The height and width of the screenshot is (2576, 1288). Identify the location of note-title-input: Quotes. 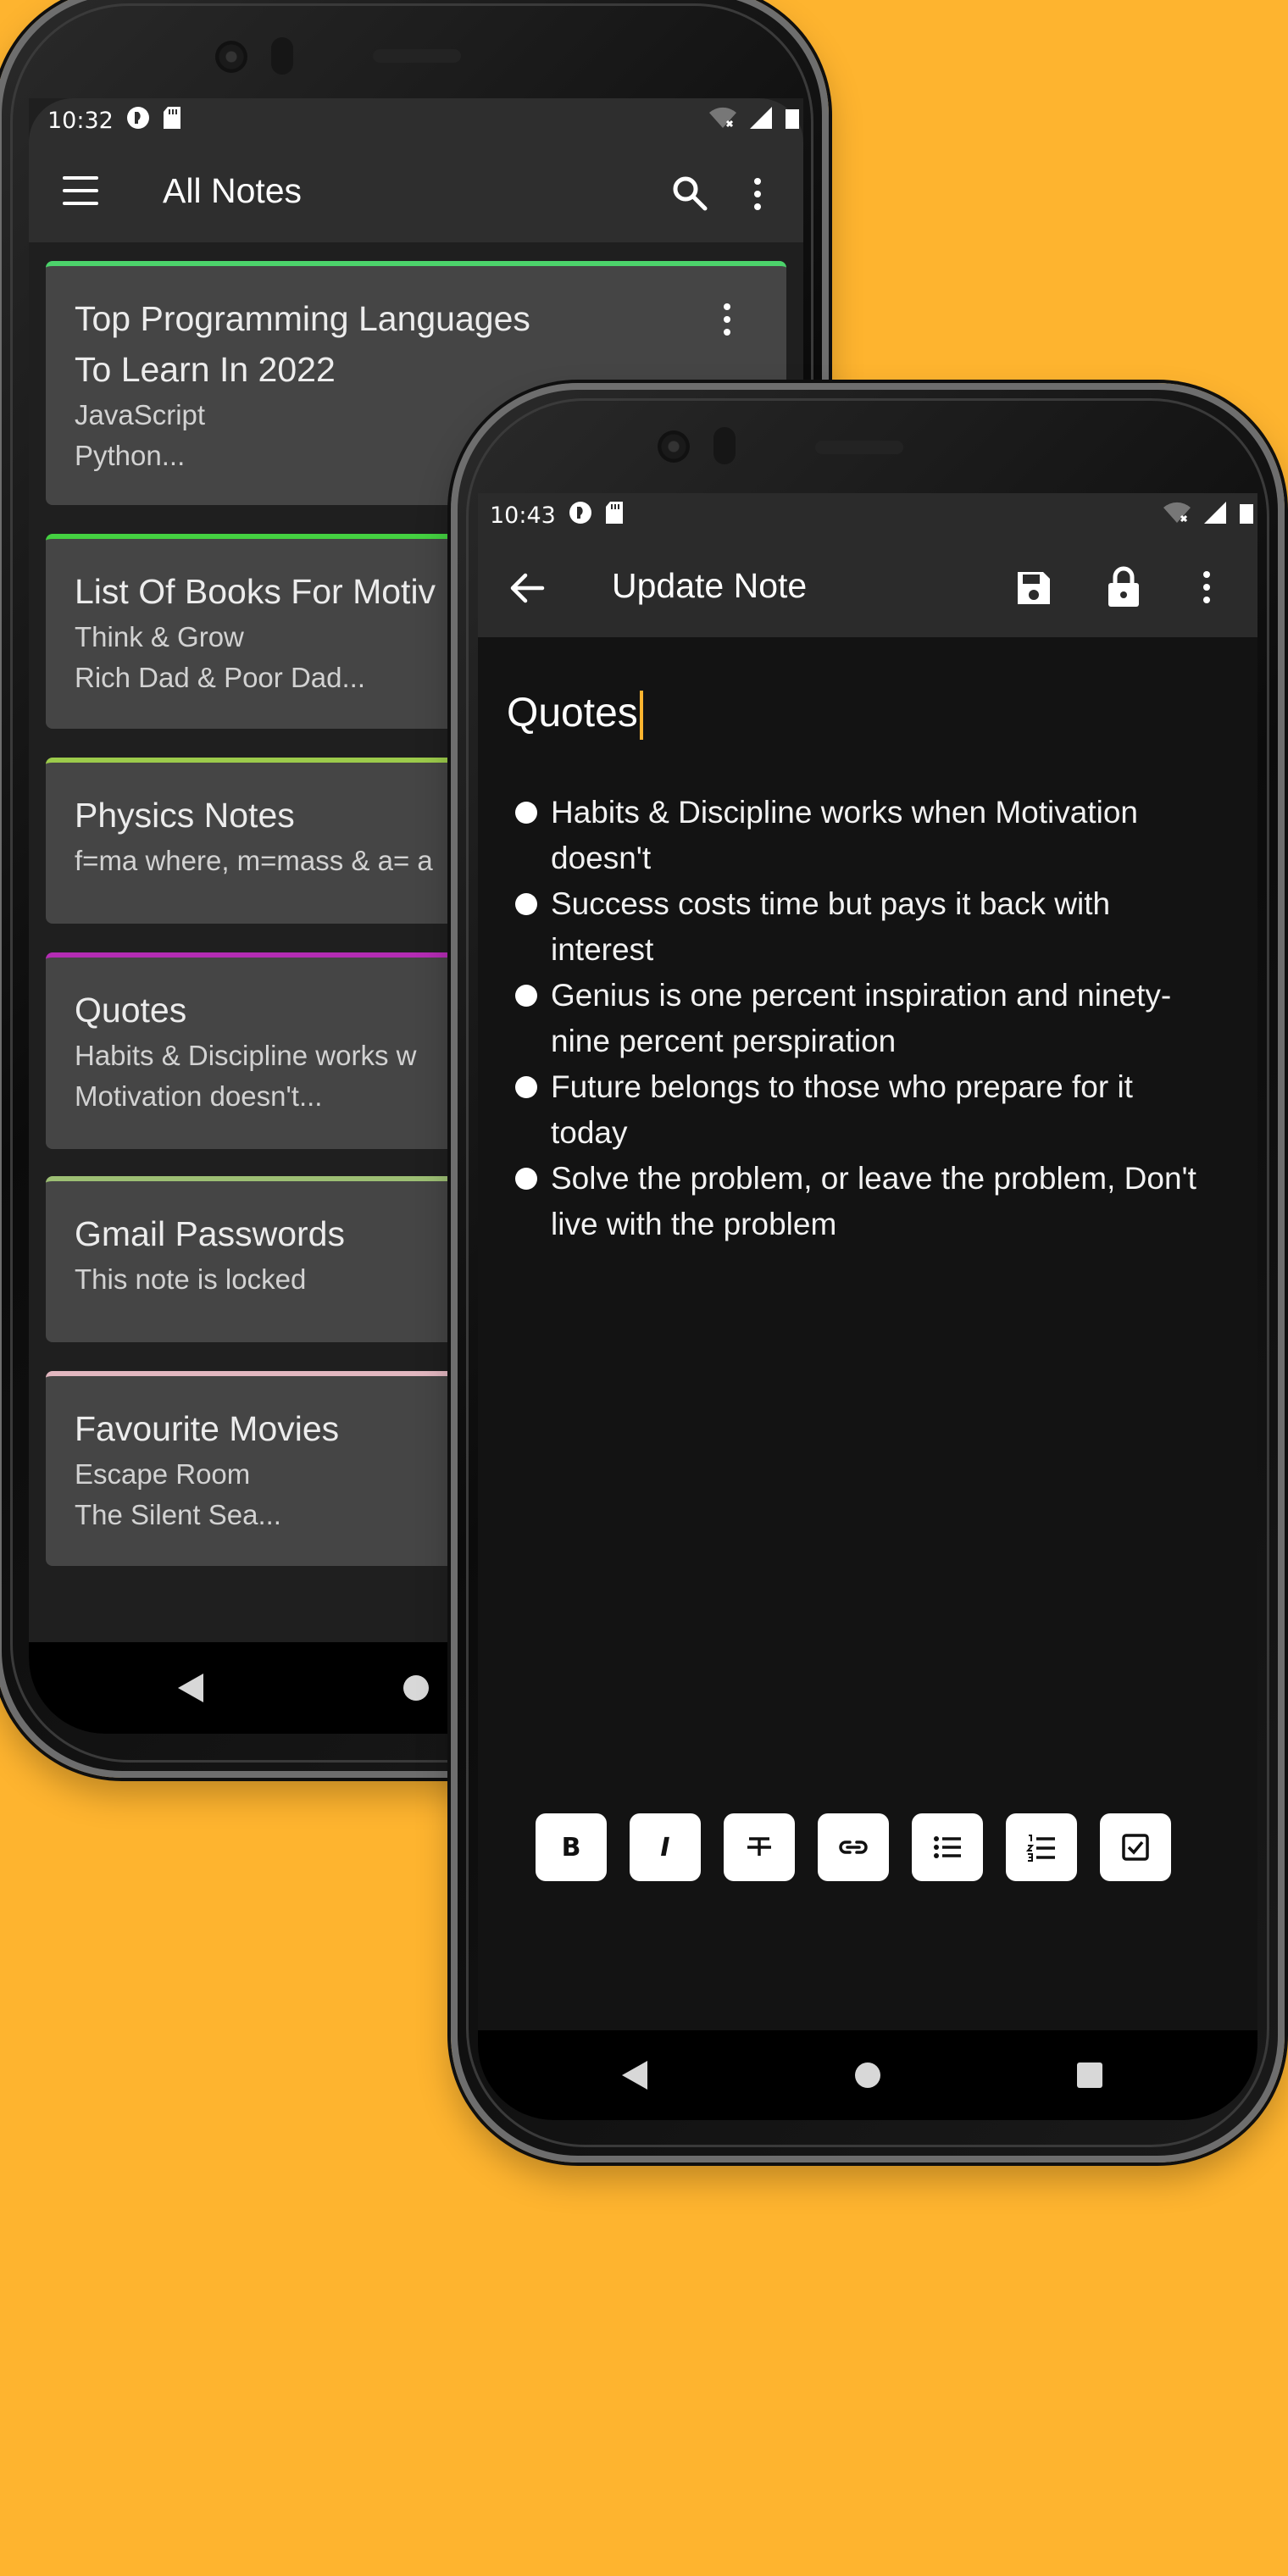
(575, 715).